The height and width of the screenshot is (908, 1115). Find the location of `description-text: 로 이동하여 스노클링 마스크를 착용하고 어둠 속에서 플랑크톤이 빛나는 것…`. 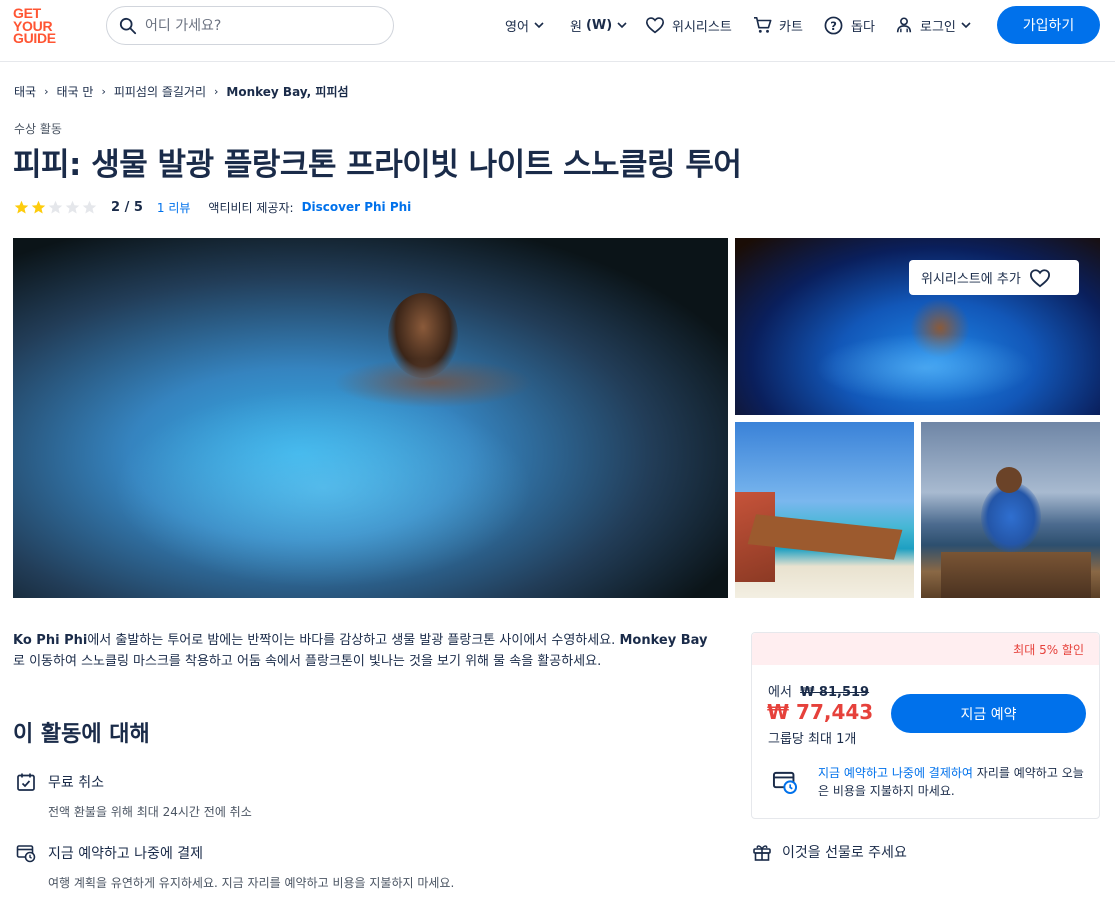

description-text: 로 이동하여 스노클링 마스크를 착용하고 어둠 속에서 플랑크톤이 빛나는 것… is located at coordinates (307, 661).